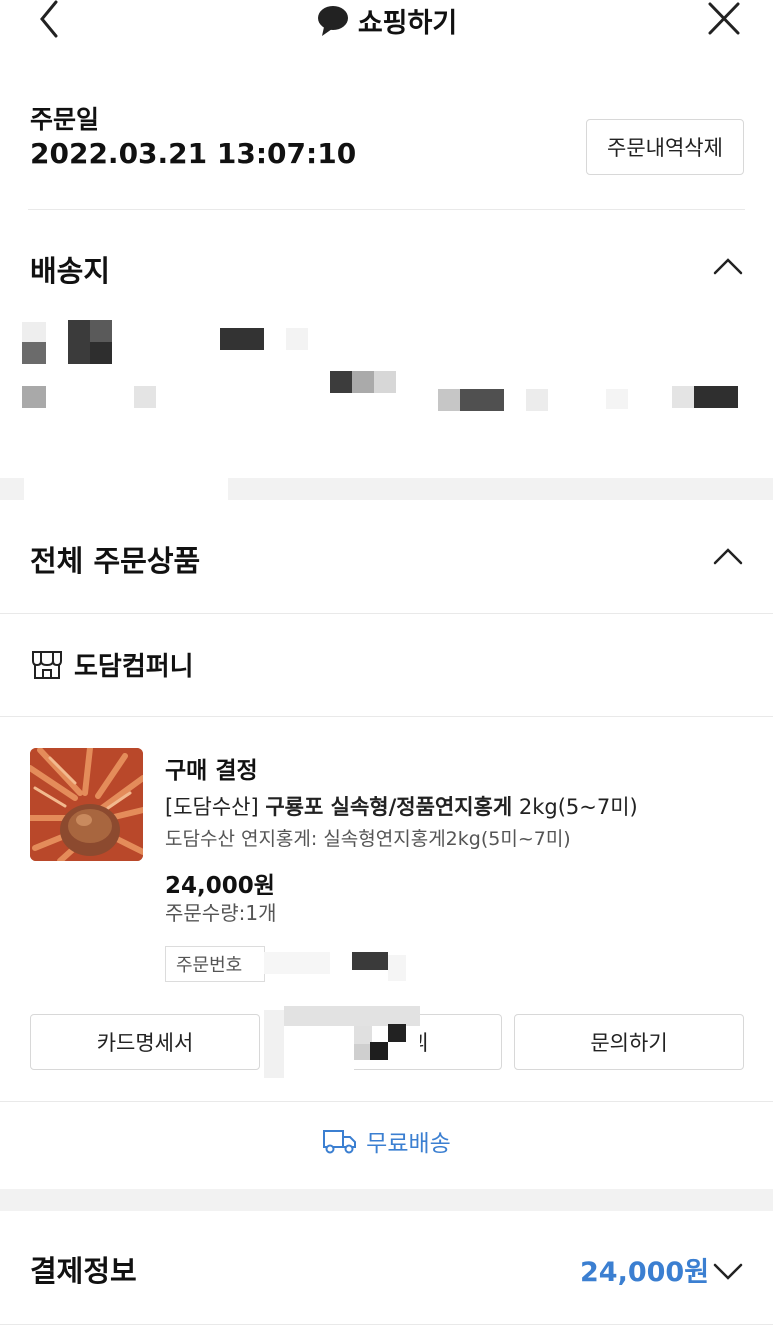  What do you see at coordinates (211, 771) in the screenshot?
I see `purchase-status: 구매 결정` at bounding box center [211, 771].